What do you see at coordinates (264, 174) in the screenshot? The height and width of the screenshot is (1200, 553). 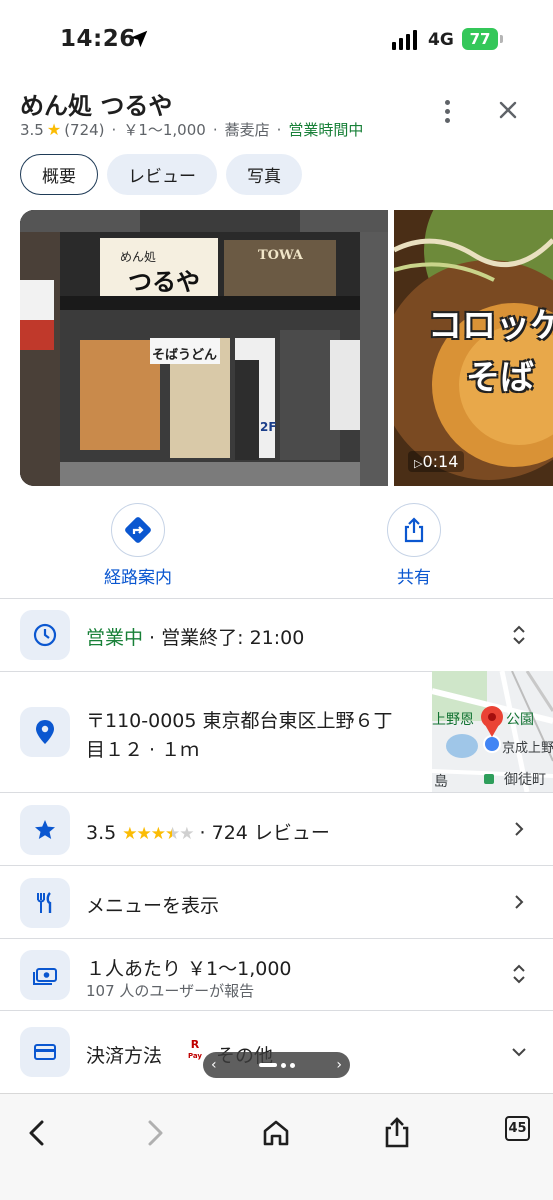 I see `tab-photos: 写真` at bounding box center [264, 174].